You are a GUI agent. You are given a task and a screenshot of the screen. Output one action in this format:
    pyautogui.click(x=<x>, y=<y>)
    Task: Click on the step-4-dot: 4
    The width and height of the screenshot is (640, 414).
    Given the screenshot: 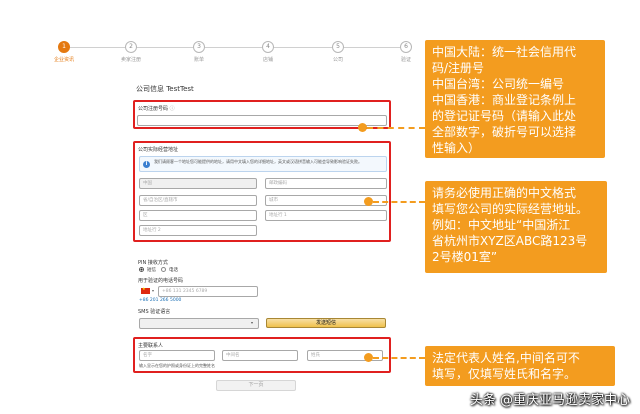 What is the action you would take?
    pyautogui.click(x=268, y=47)
    